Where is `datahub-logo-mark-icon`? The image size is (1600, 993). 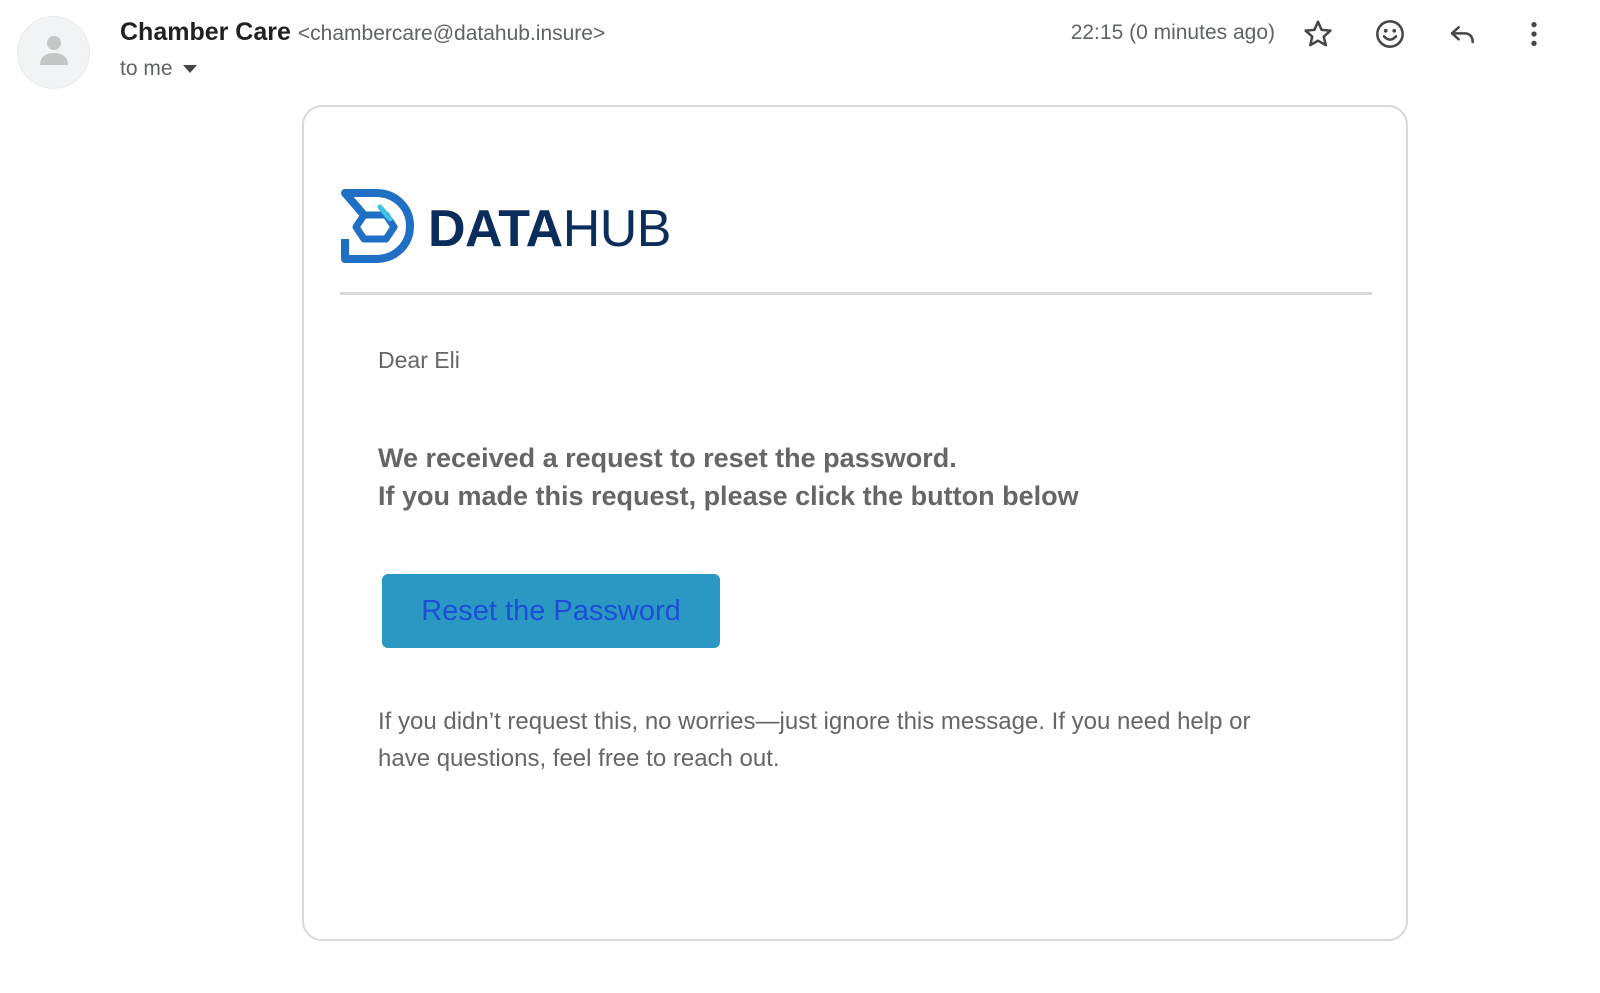 datahub-logo-mark-icon is located at coordinates (377, 228).